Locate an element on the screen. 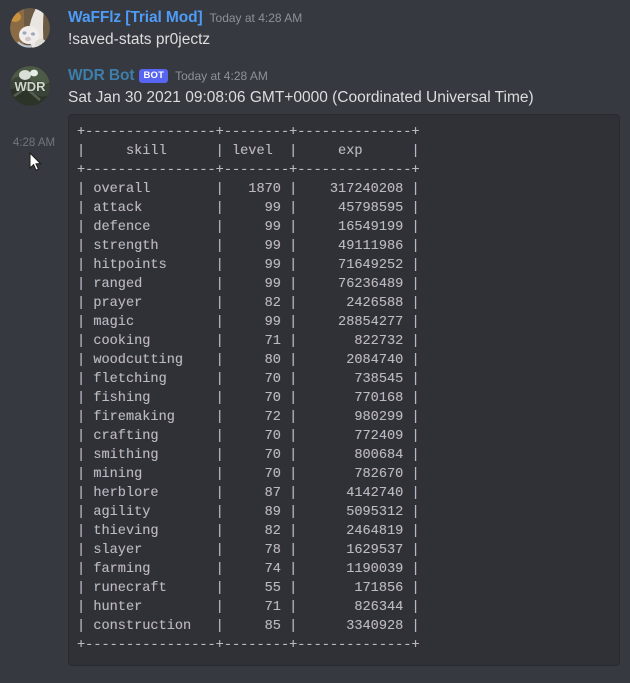 This screenshot has height=683, width=630. bot-badge: BOT is located at coordinates (154, 76).